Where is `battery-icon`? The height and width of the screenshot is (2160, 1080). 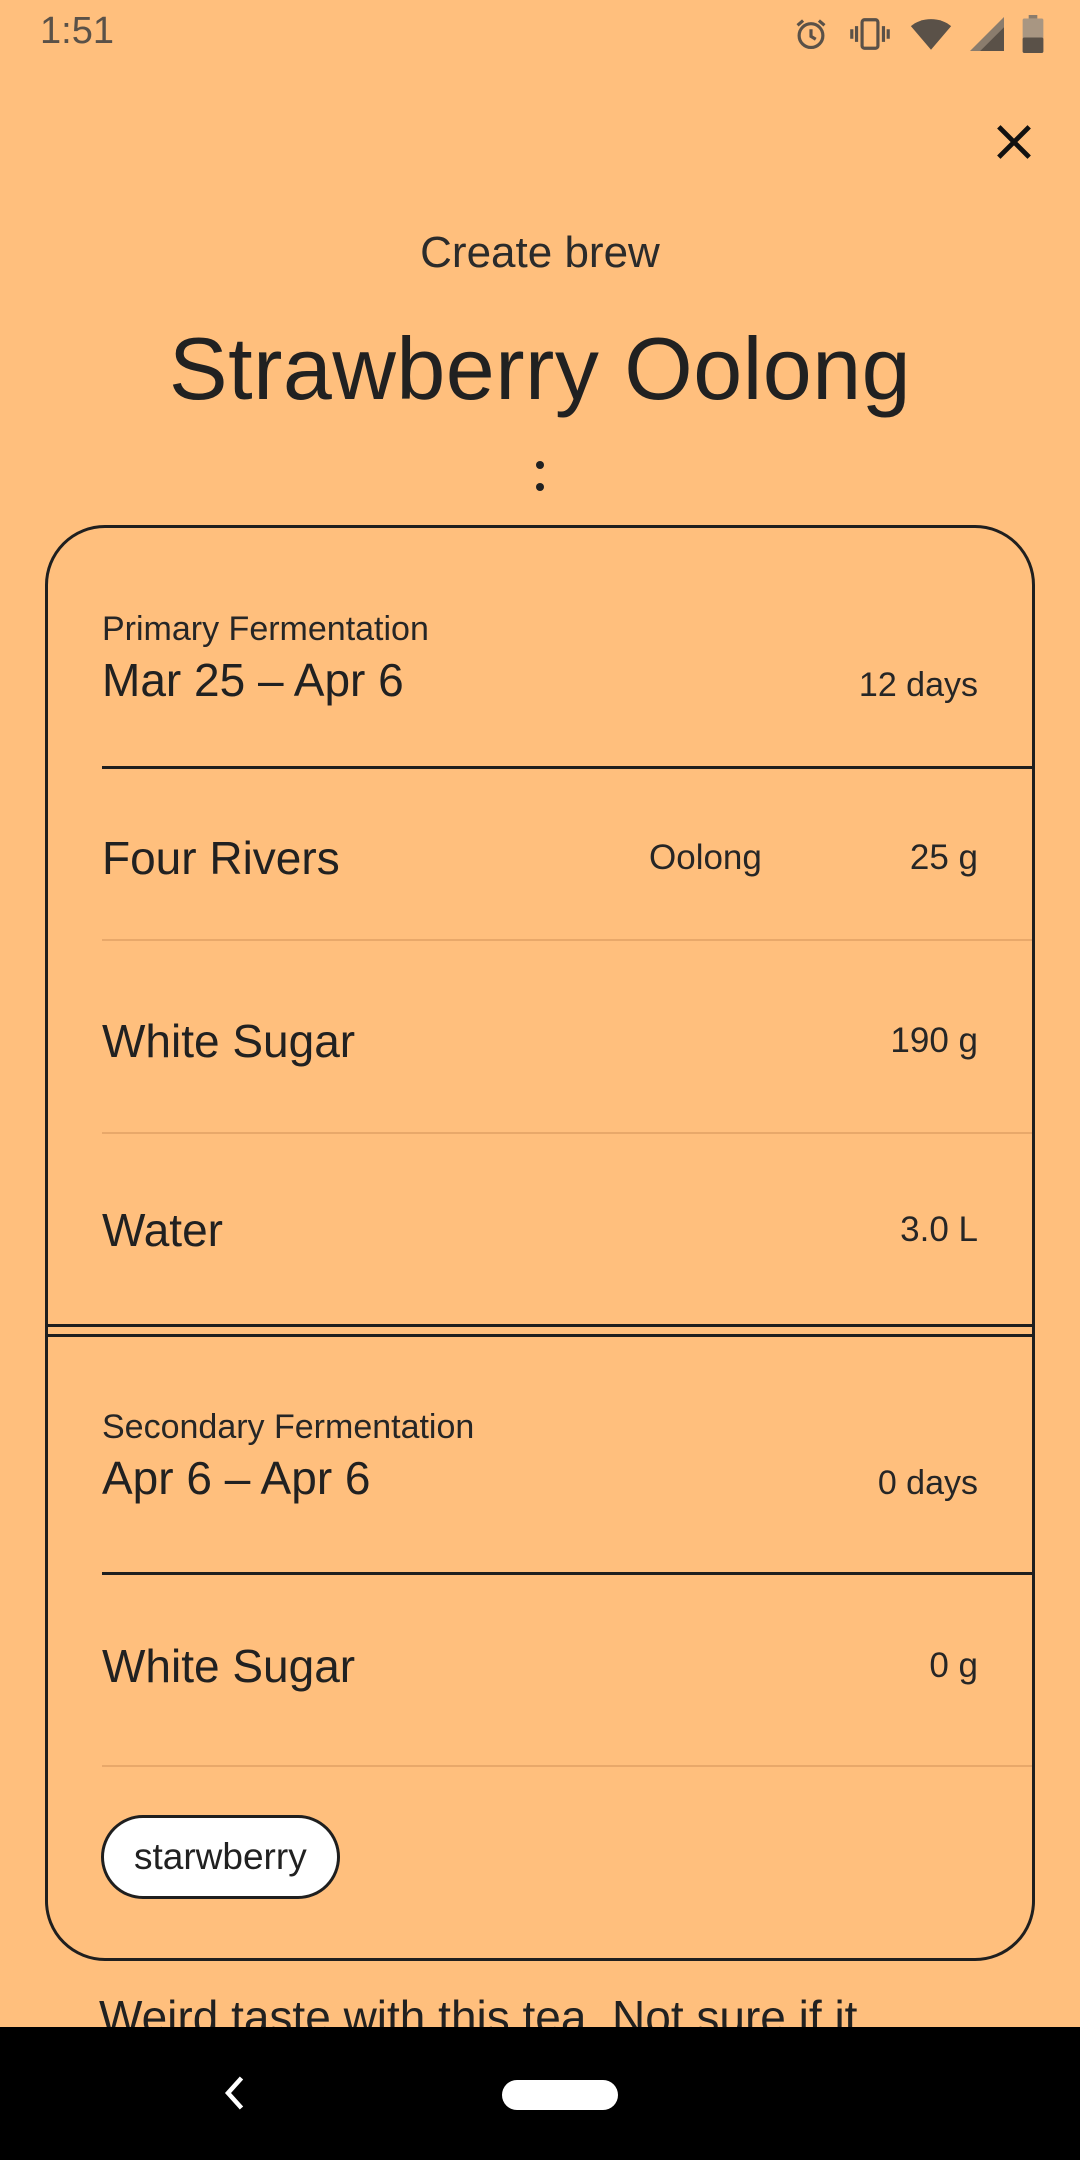
battery-icon is located at coordinates (1033, 34).